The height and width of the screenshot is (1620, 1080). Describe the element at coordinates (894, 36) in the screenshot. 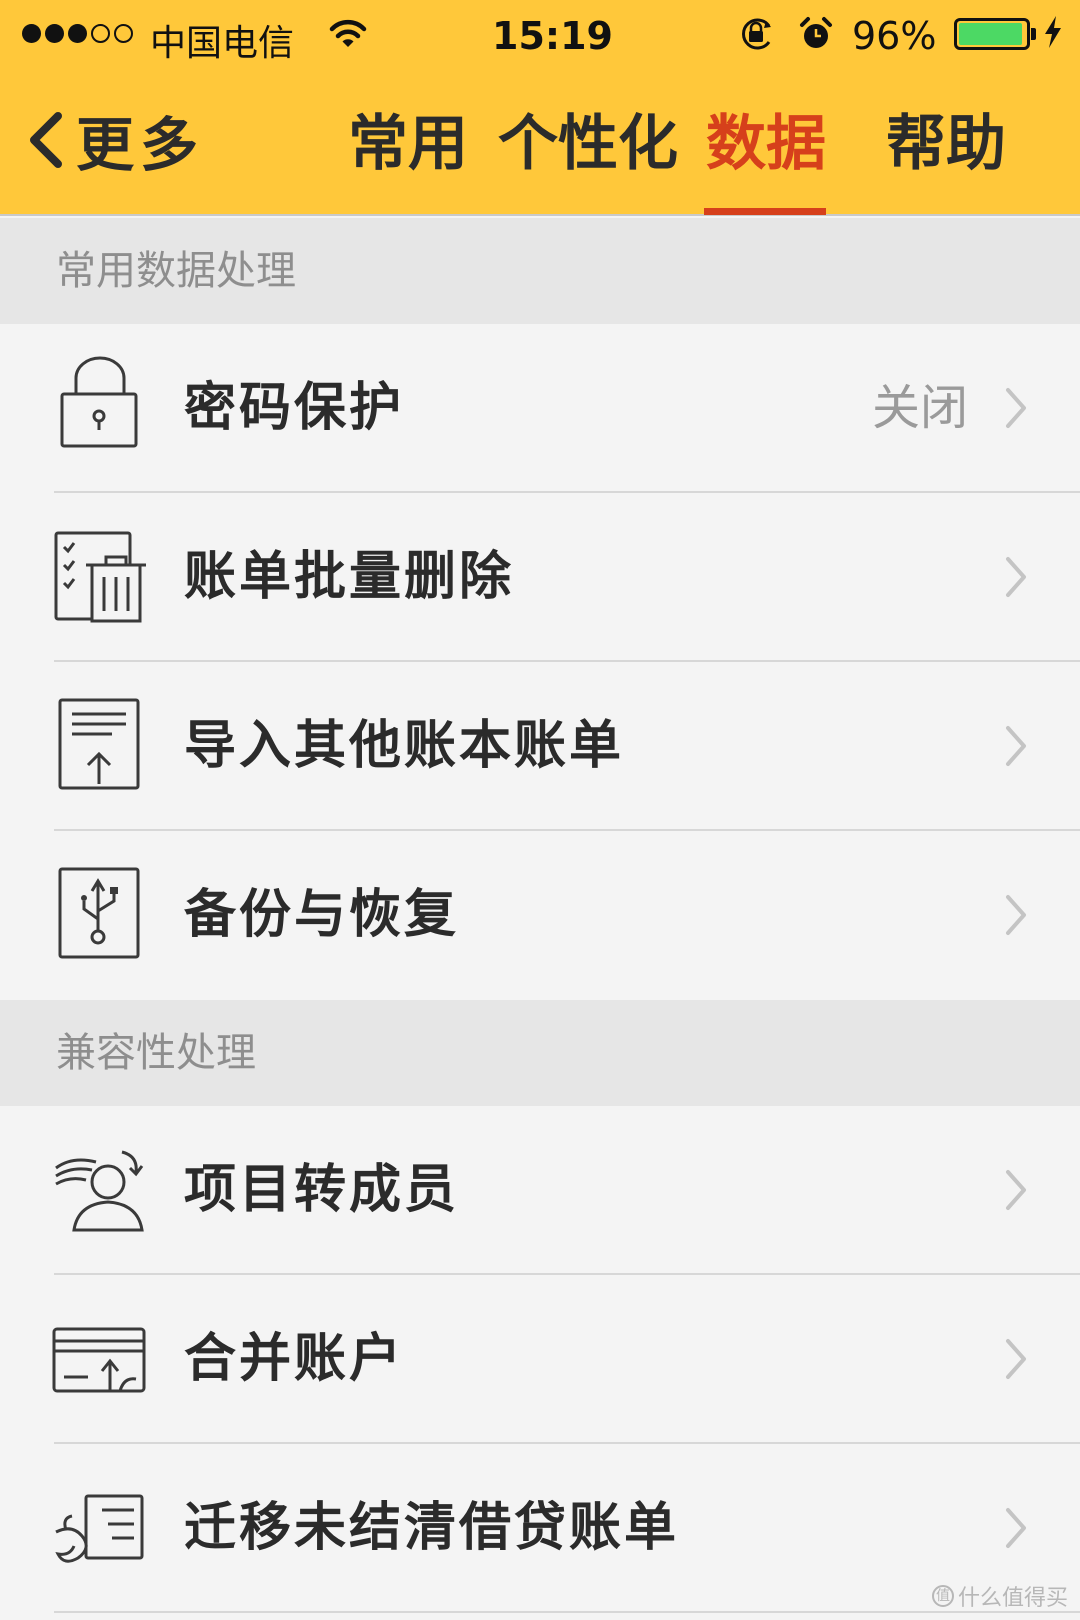

I see `battery-percent: 96%` at that location.